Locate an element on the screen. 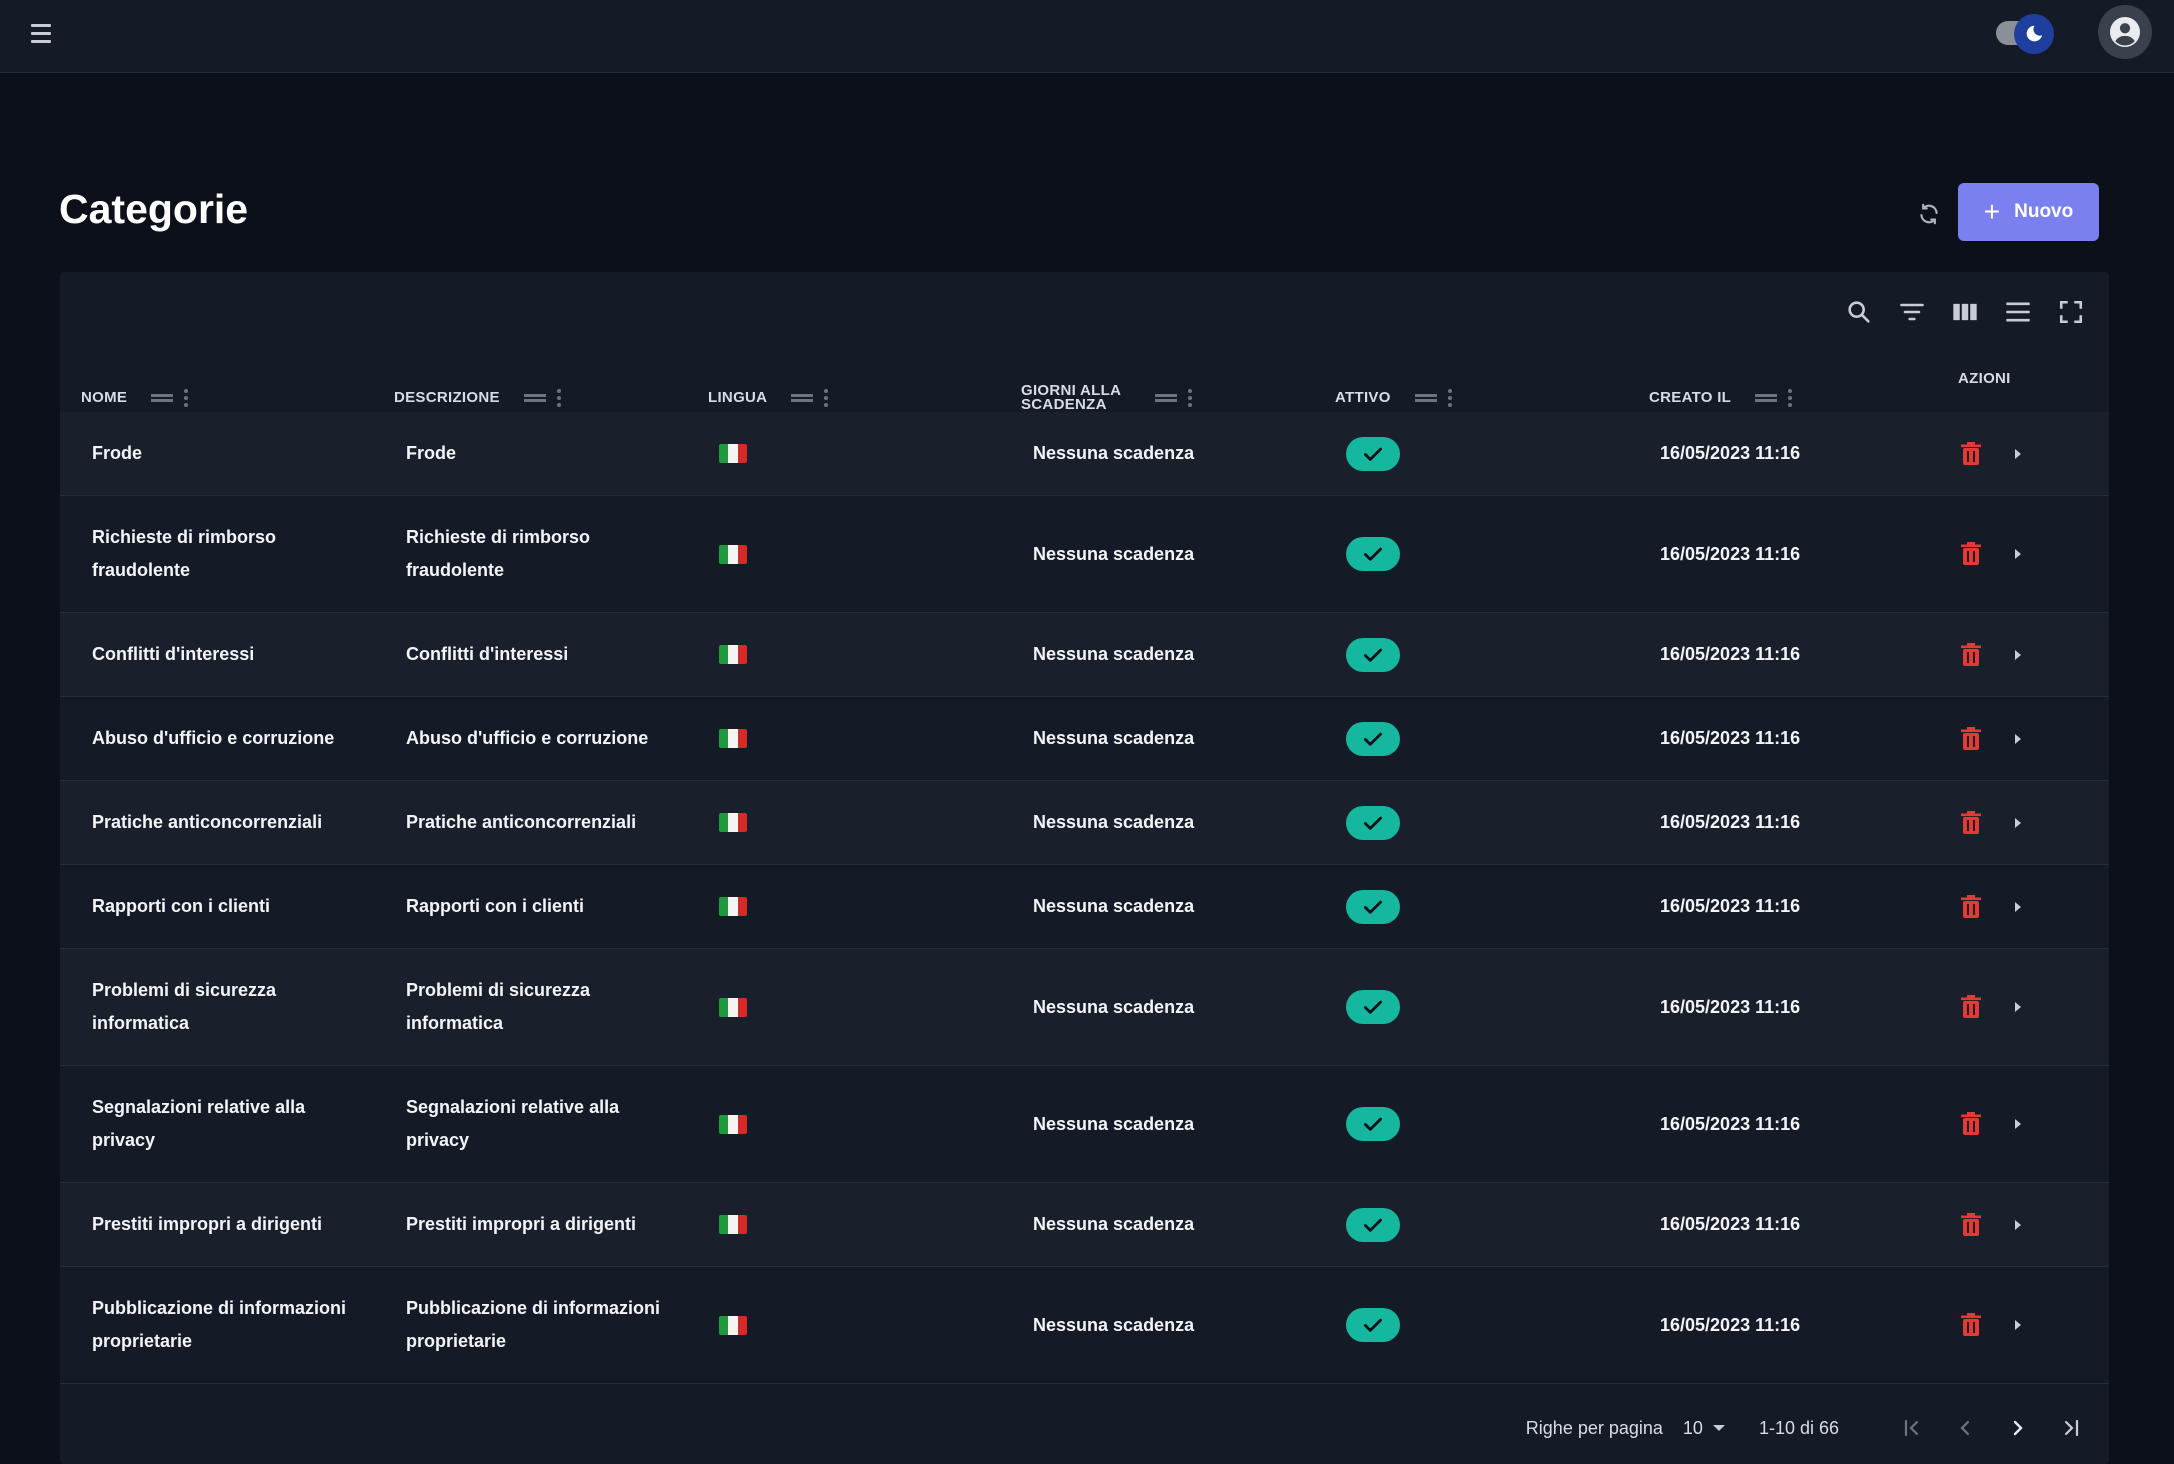 The width and height of the screenshot is (2174, 1464). cell-descrizione: Prestiti impropri a dirigenti is located at coordinates (521, 1224).